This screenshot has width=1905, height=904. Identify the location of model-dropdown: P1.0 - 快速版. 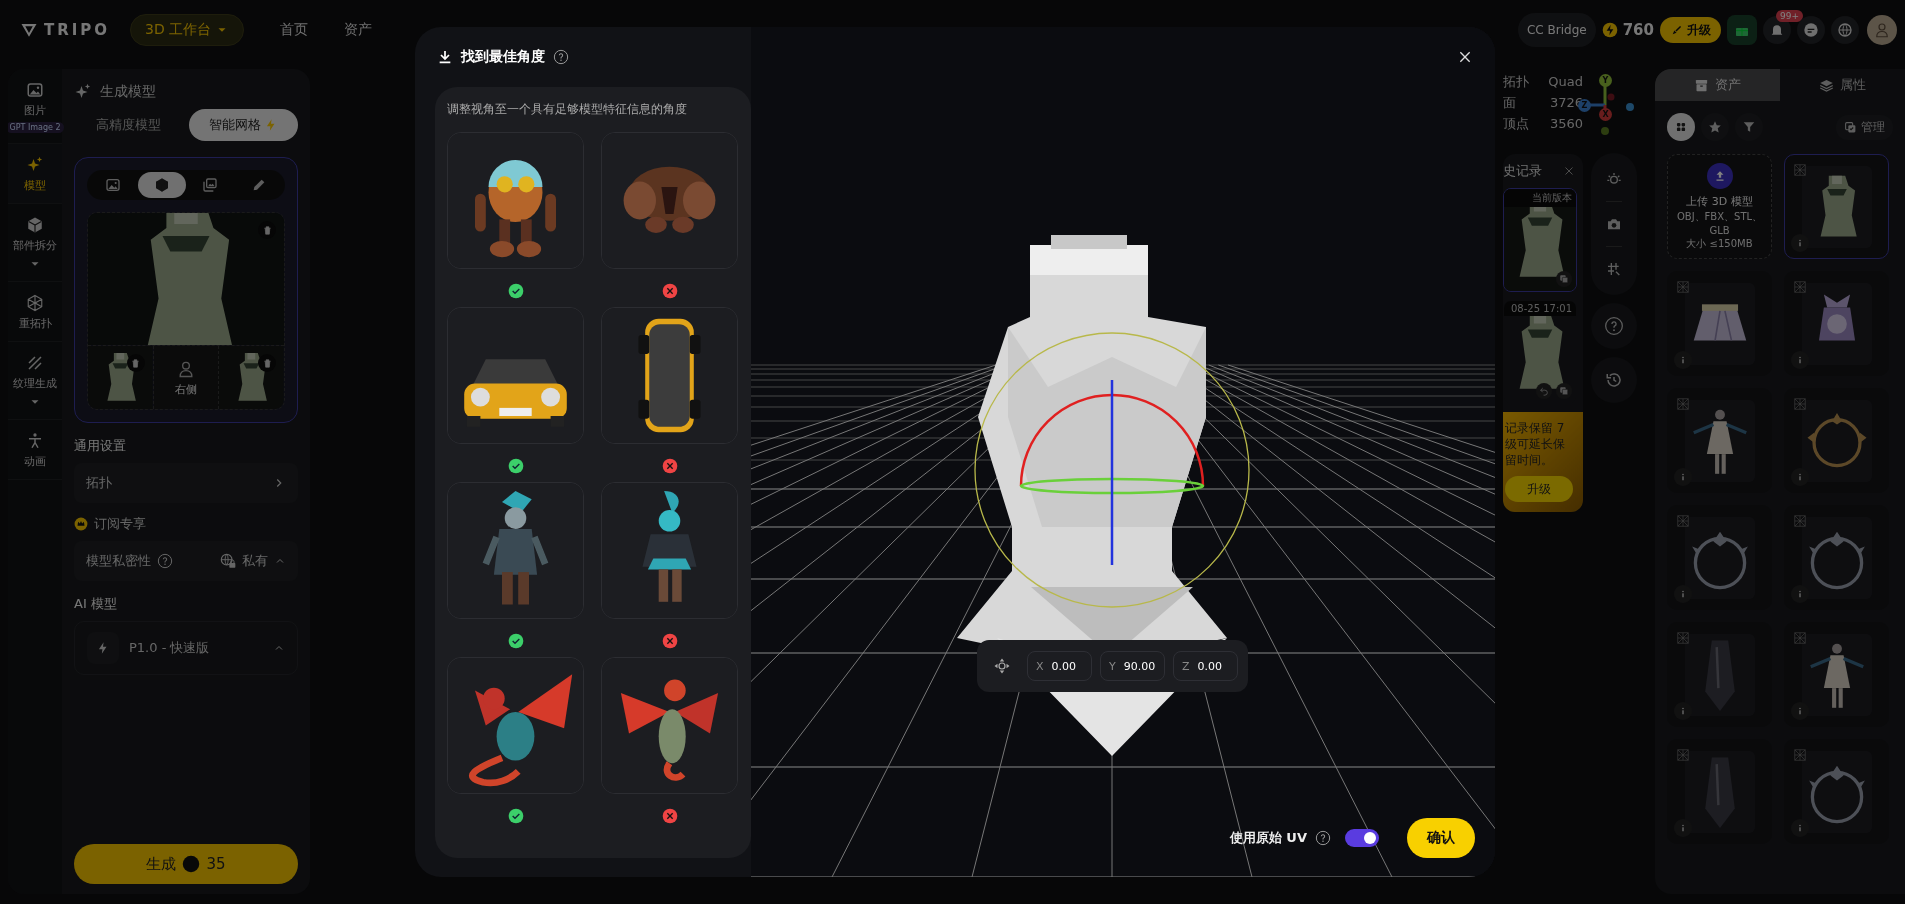
(186, 648).